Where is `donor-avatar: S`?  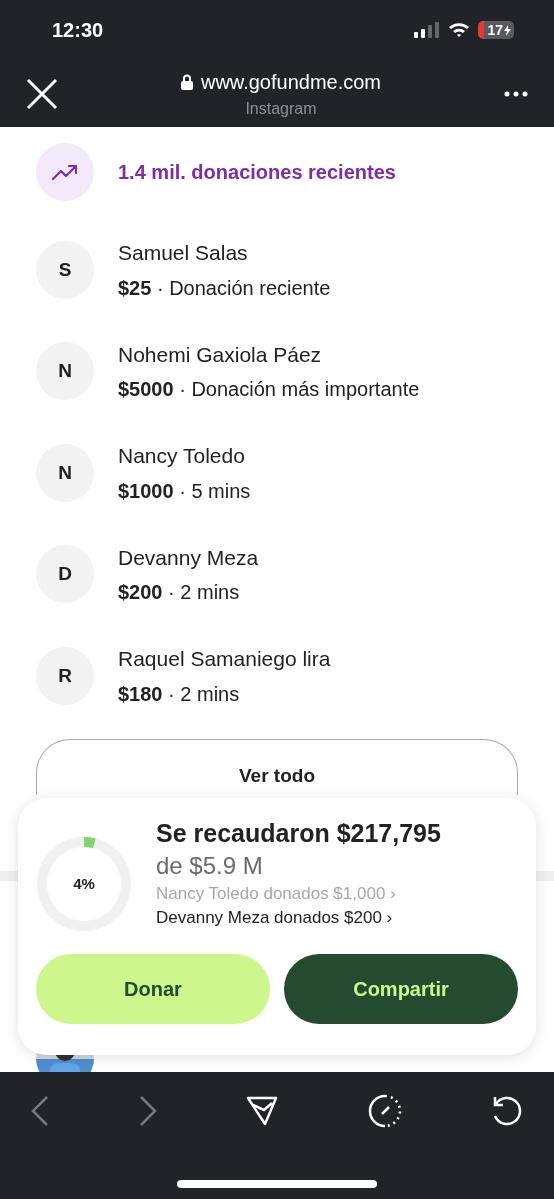
donor-avatar: S is located at coordinates (65, 269).